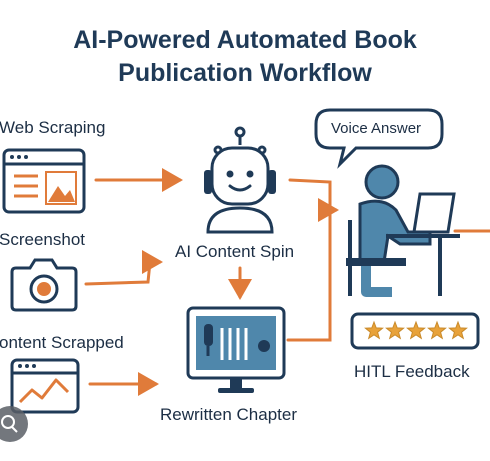 This screenshot has width=490, height=461. I want to click on arrow-chapter-to-hitl, so click(309, 276).